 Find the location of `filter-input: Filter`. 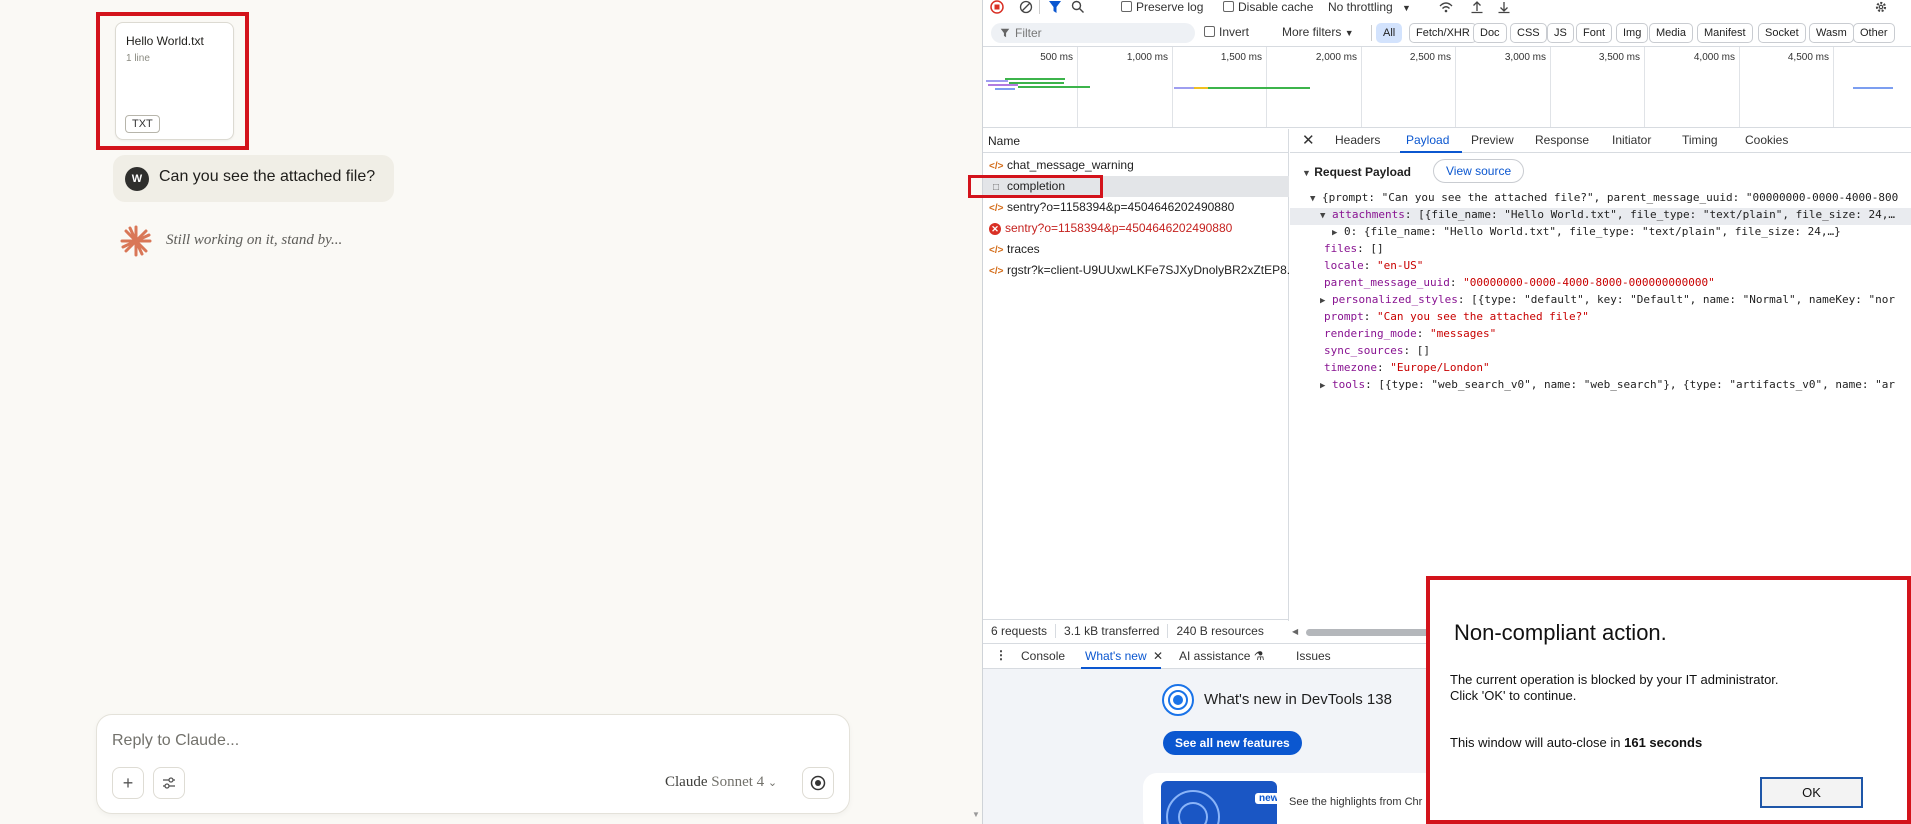

filter-input: Filter is located at coordinates (1093, 33).